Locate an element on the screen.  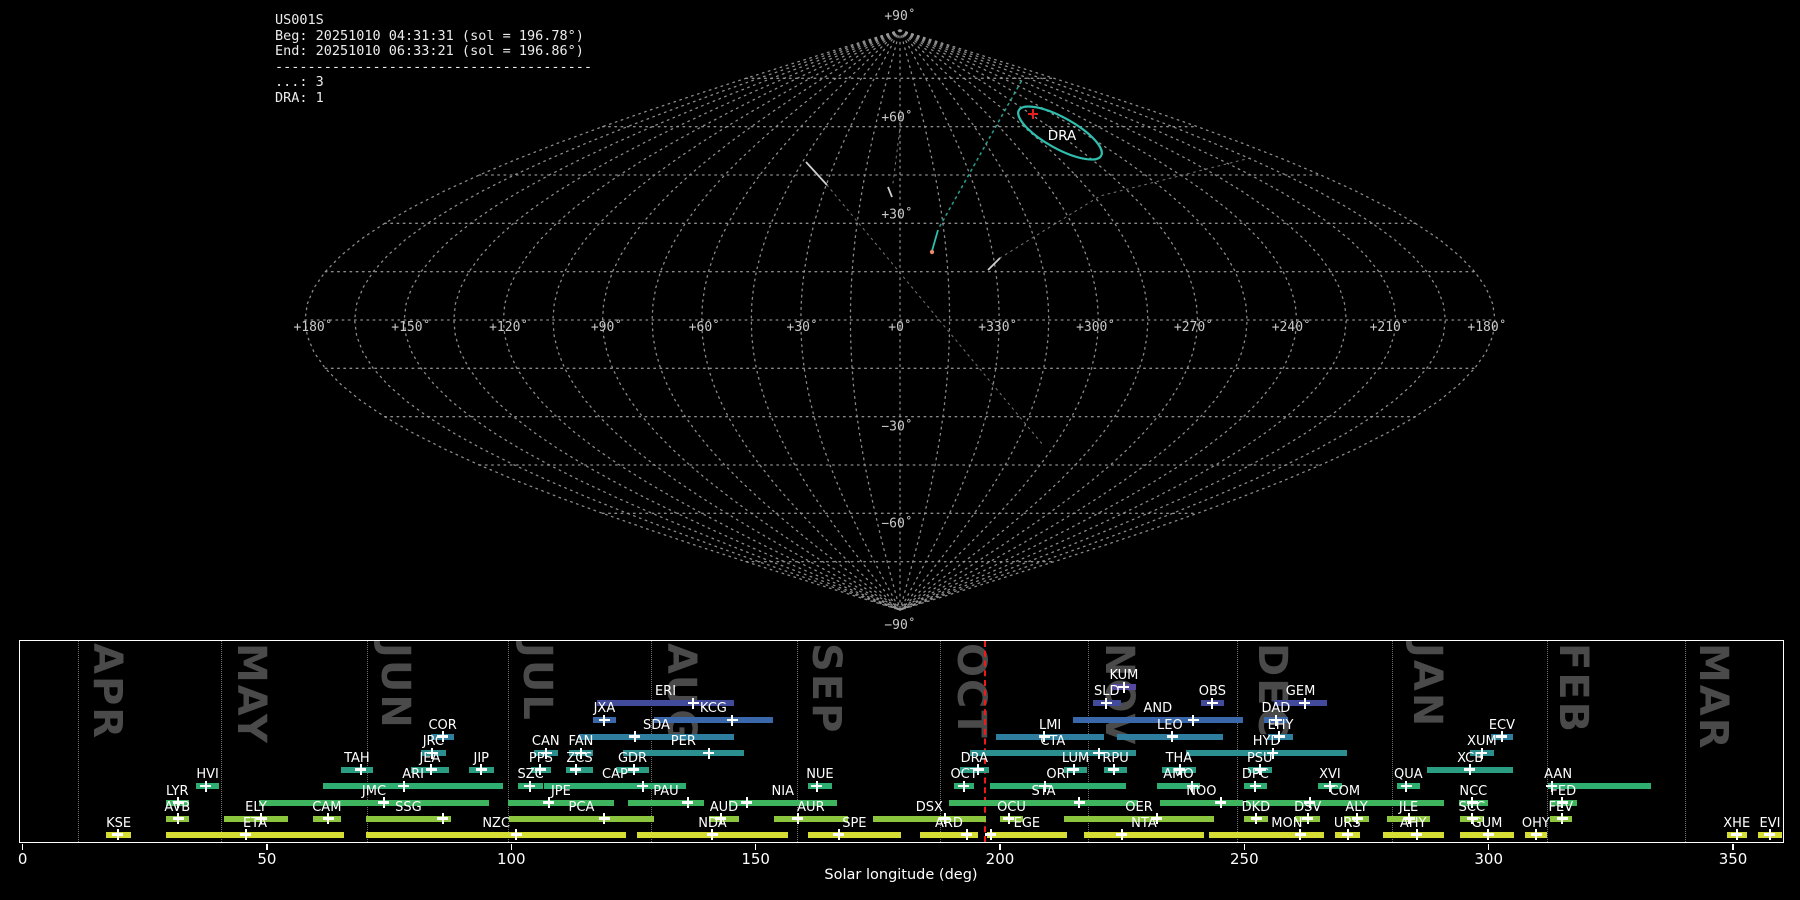
info-line-2: End: 20251010 06:33:21 (sol = 196.86°) is located at coordinates (429, 51).